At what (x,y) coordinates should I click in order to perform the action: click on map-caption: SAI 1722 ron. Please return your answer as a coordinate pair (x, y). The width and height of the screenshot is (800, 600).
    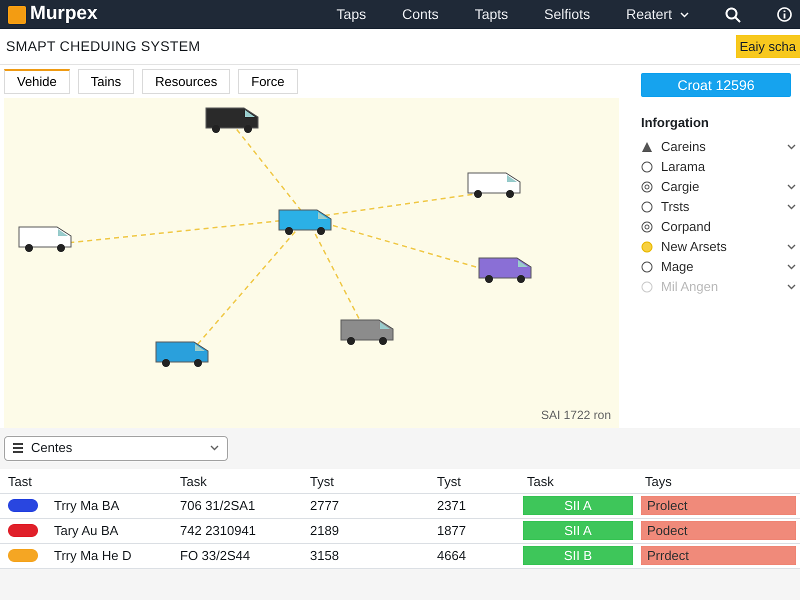
    Looking at the image, I should click on (575, 415).